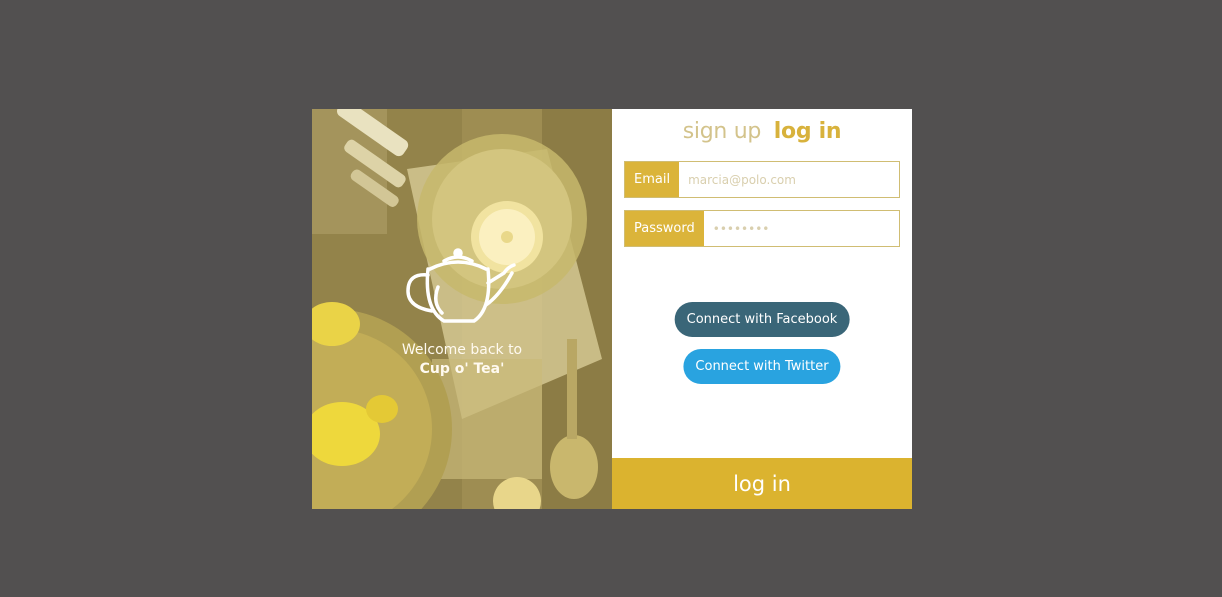 The height and width of the screenshot is (597, 1222). What do you see at coordinates (462, 369) in the screenshot?
I see `brand-name: Cup o' Tea'` at bounding box center [462, 369].